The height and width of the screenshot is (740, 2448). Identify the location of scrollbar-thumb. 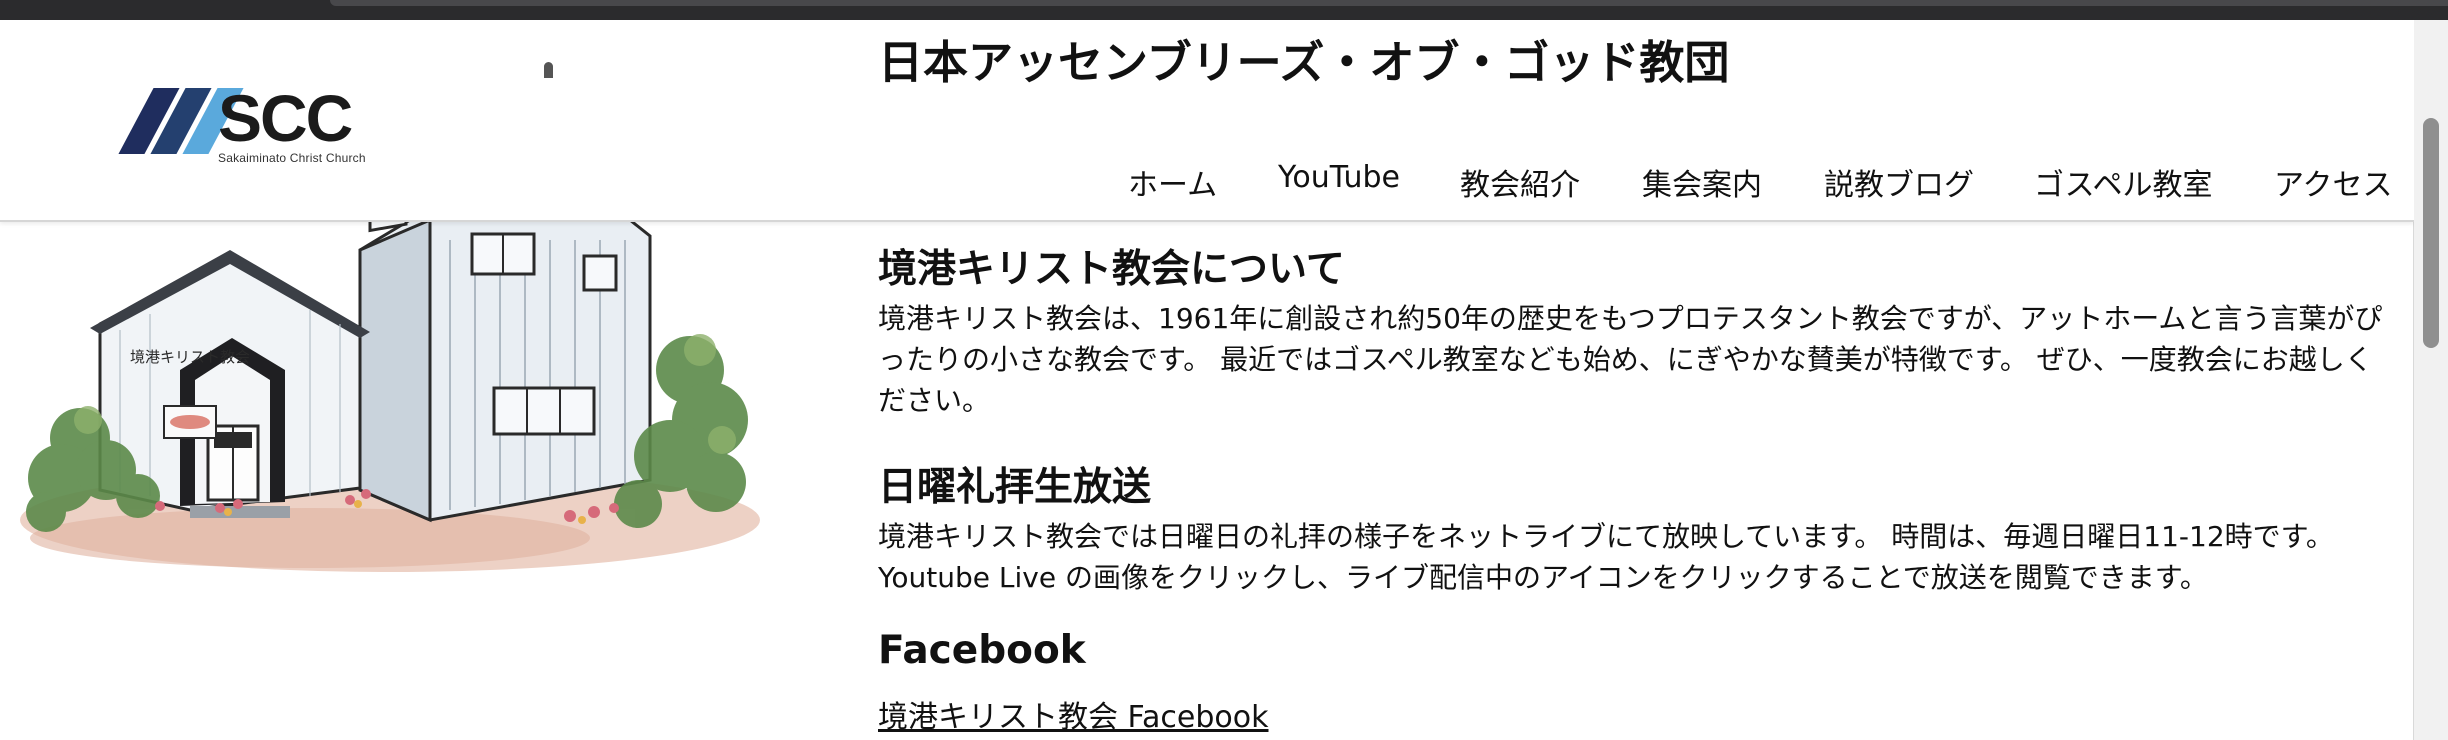
(2431, 233).